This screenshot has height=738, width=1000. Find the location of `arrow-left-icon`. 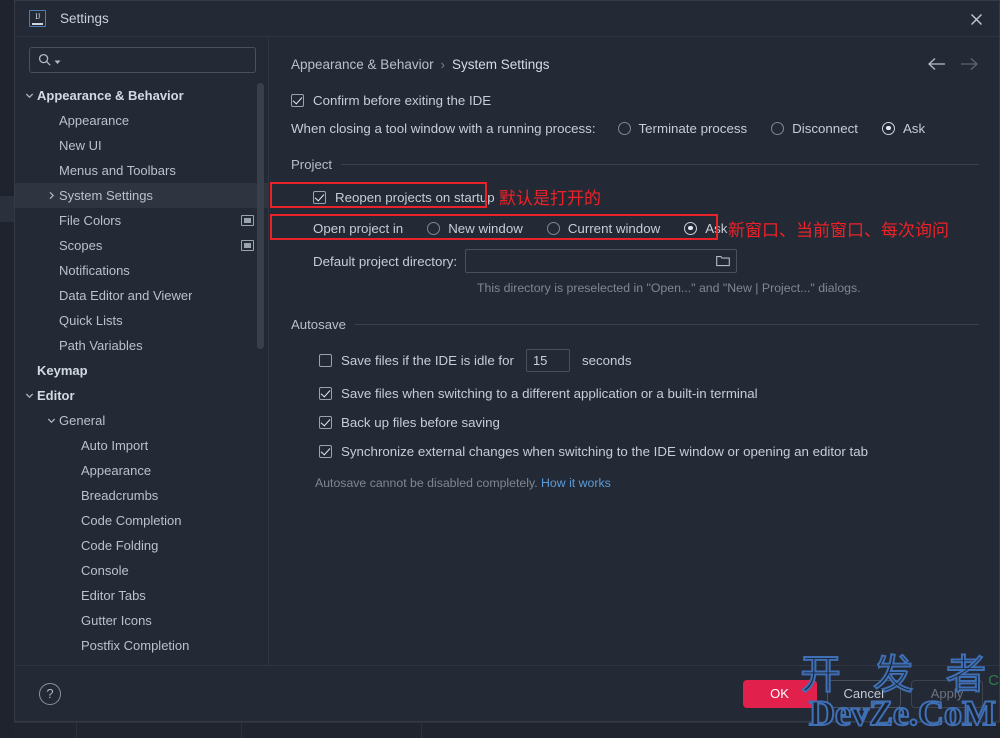

arrow-left-icon is located at coordinates (937, 64).